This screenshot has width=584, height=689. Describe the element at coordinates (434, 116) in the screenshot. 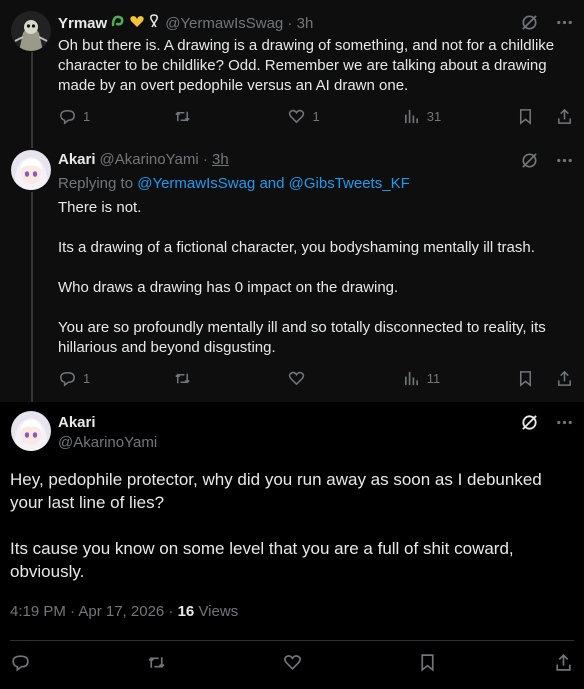

I see `view-count: 31` at that location.